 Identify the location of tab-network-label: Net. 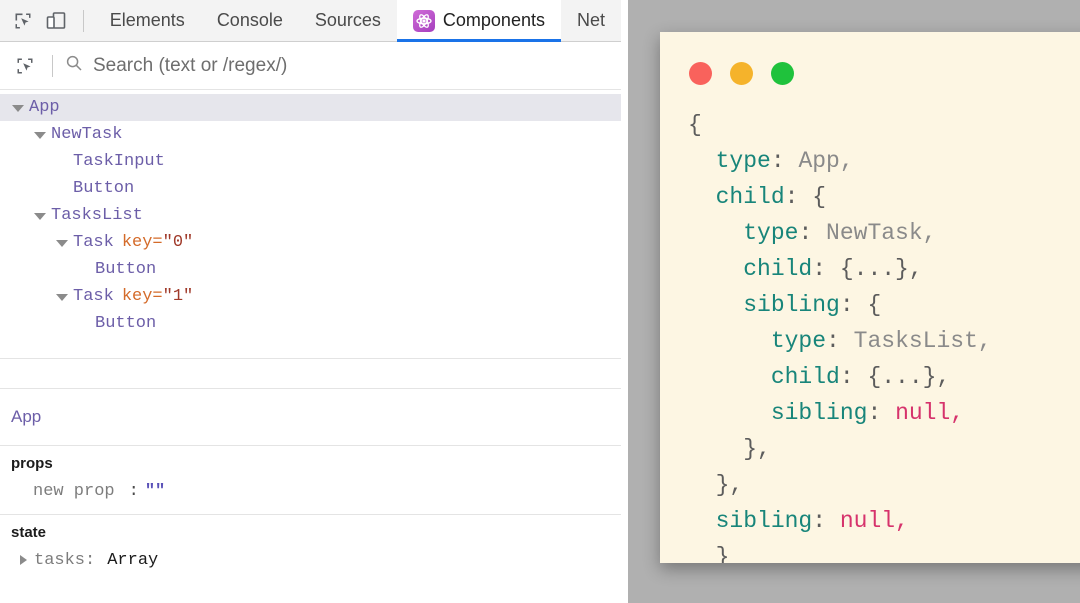
(590, 20).